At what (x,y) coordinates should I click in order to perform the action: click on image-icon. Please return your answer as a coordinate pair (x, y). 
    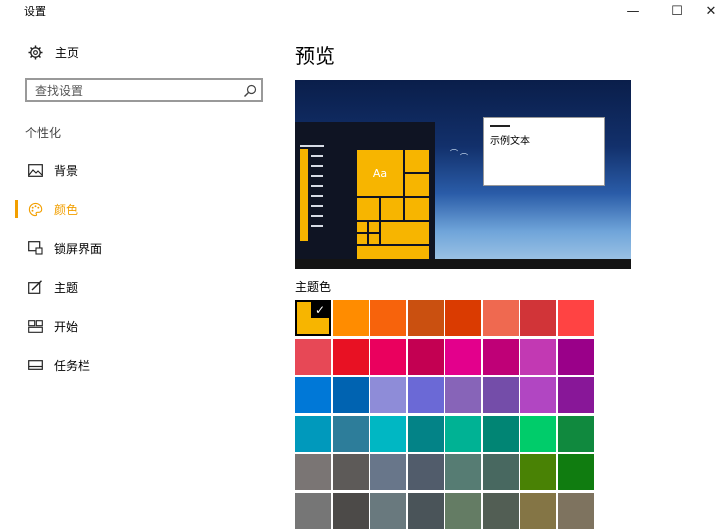
    Looking at the image, I should click on (35, 170).